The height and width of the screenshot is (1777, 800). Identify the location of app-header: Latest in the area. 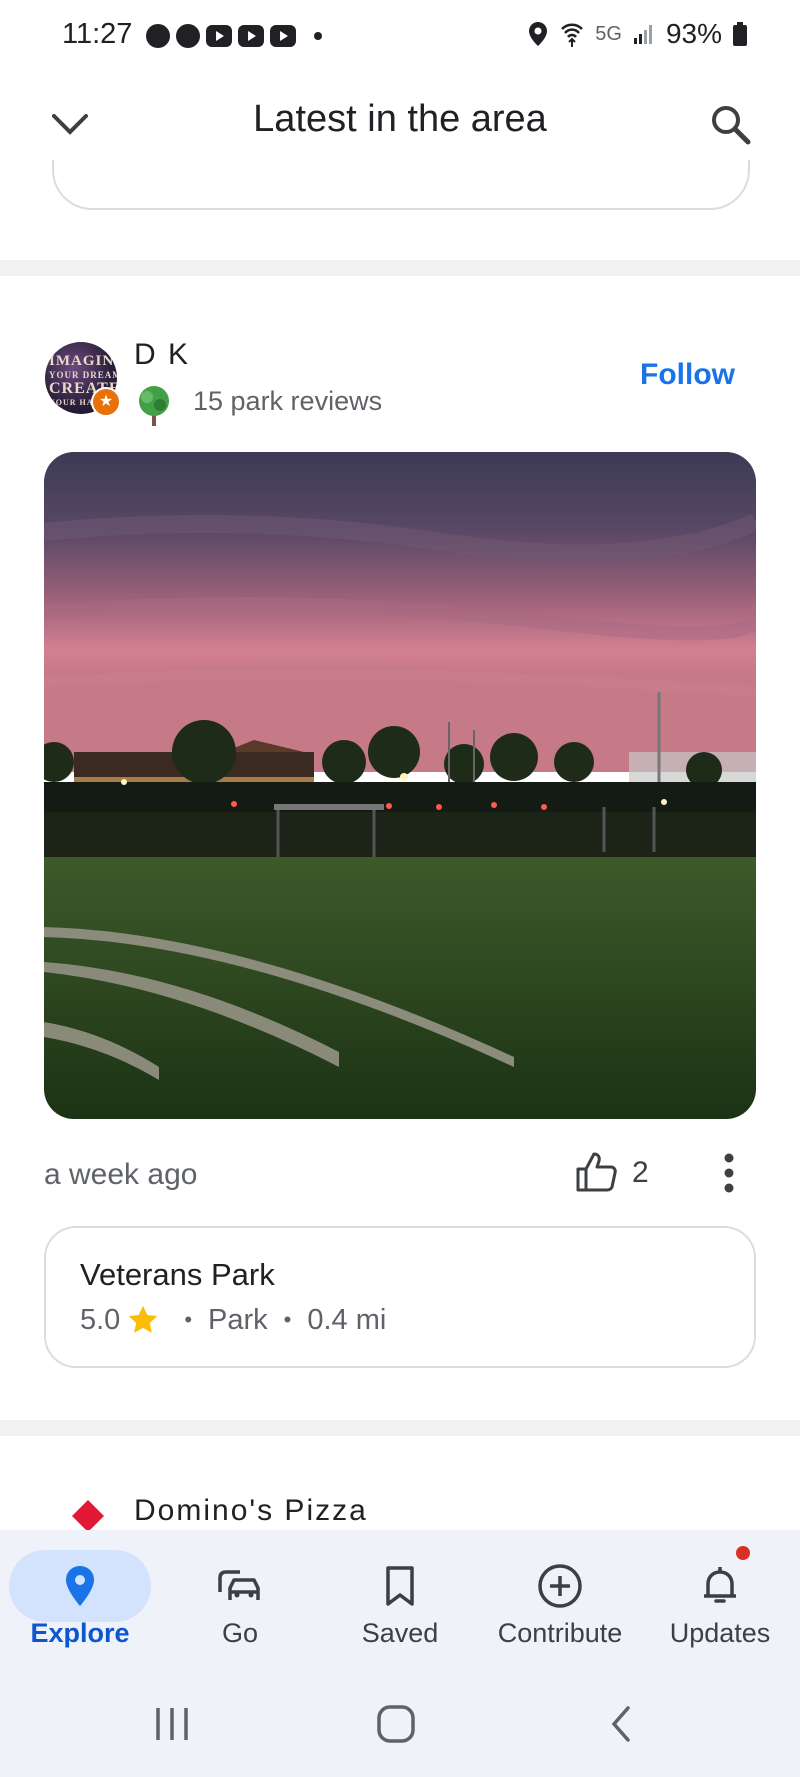
(400, 122).